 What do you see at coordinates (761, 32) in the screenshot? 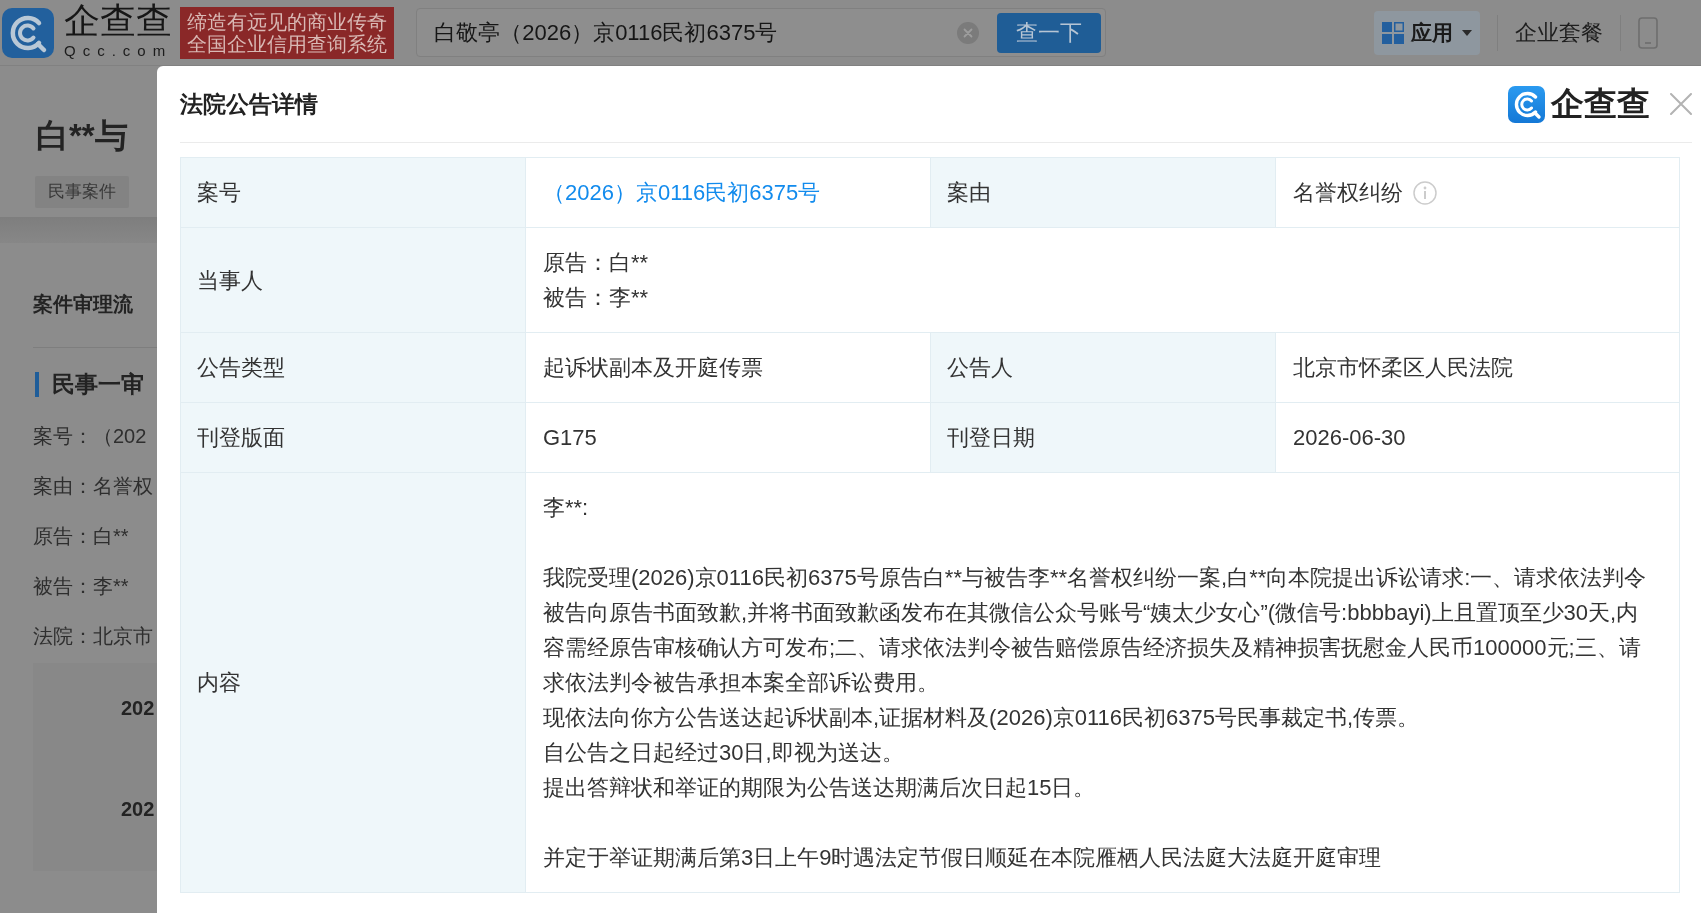
I see `search-field: 白敬亭（2026）京0116民初6375号 查一下` at bounding box center [761, 32].